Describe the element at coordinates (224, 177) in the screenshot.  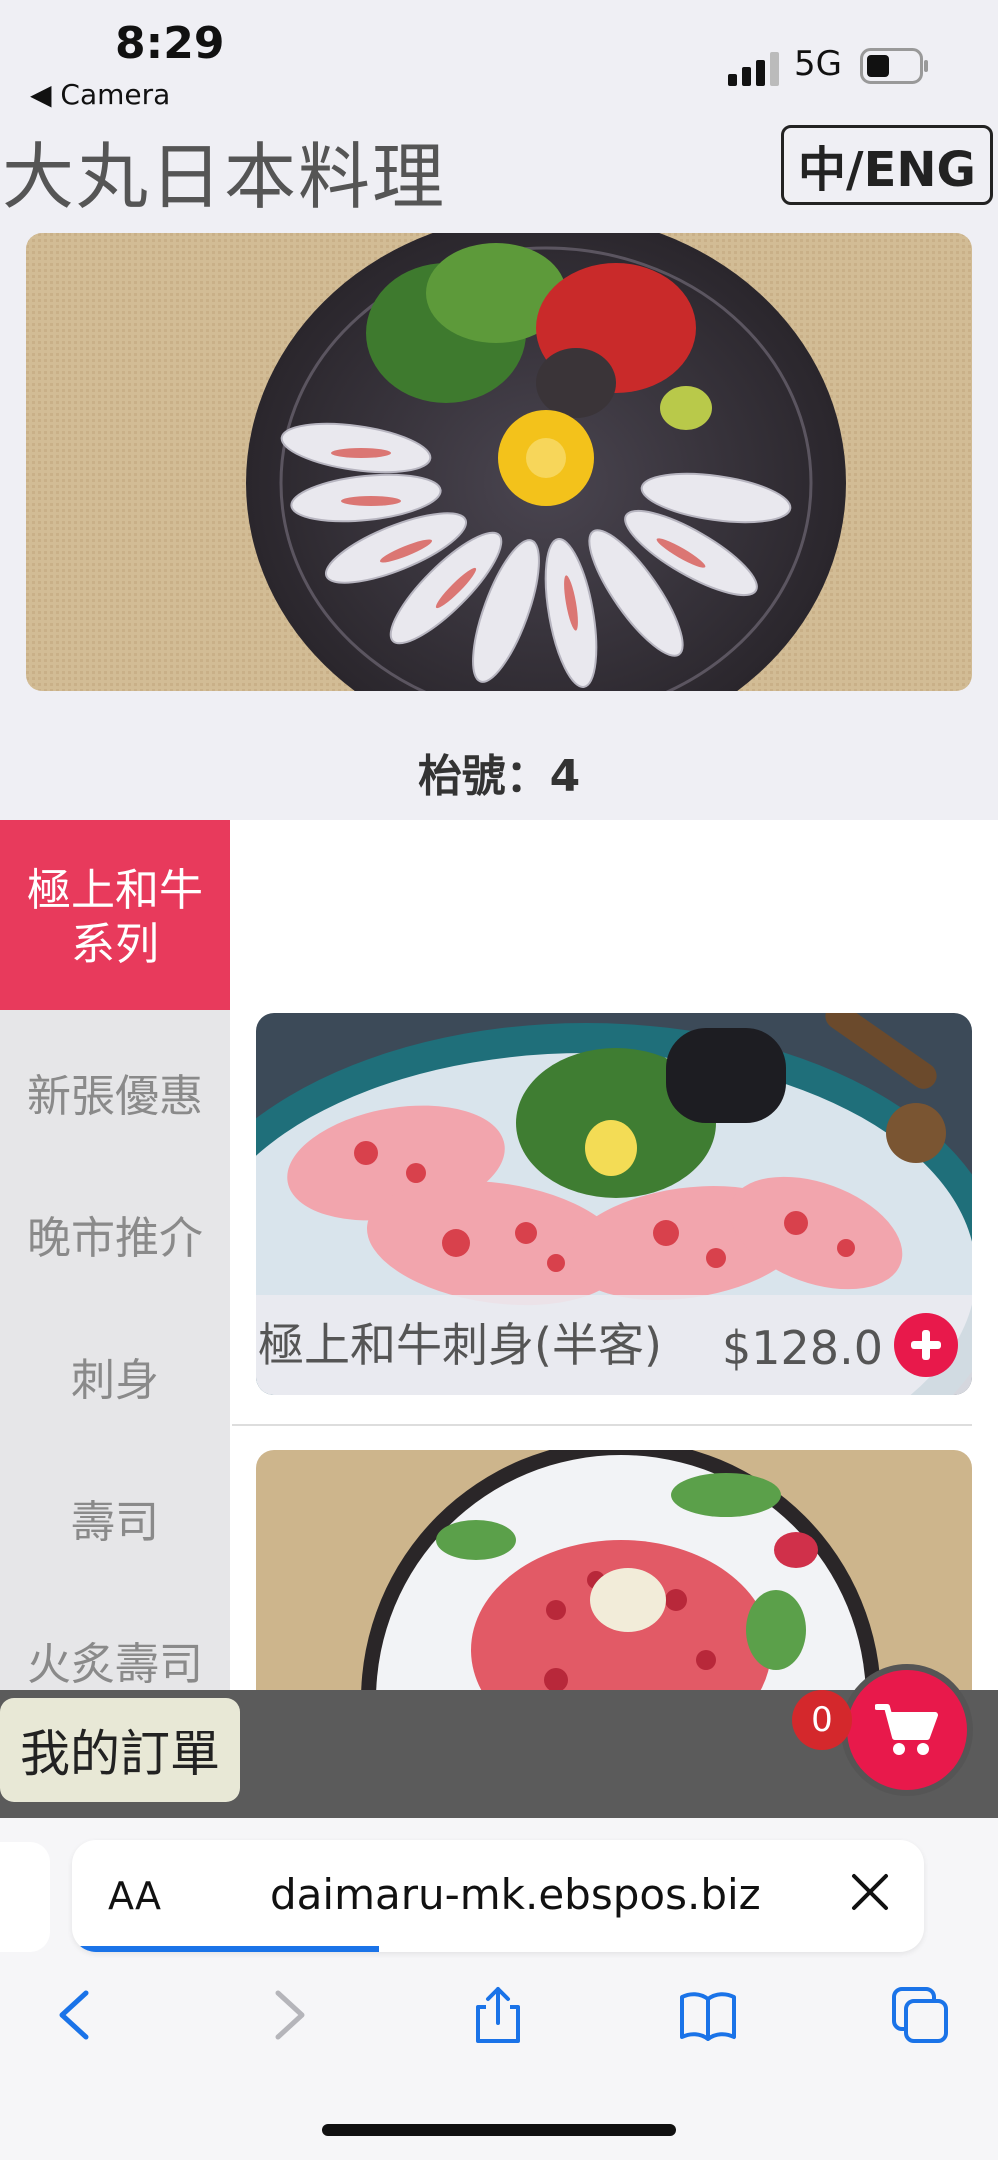
I see `restaurant-title: 大丸日本料理` at that location.